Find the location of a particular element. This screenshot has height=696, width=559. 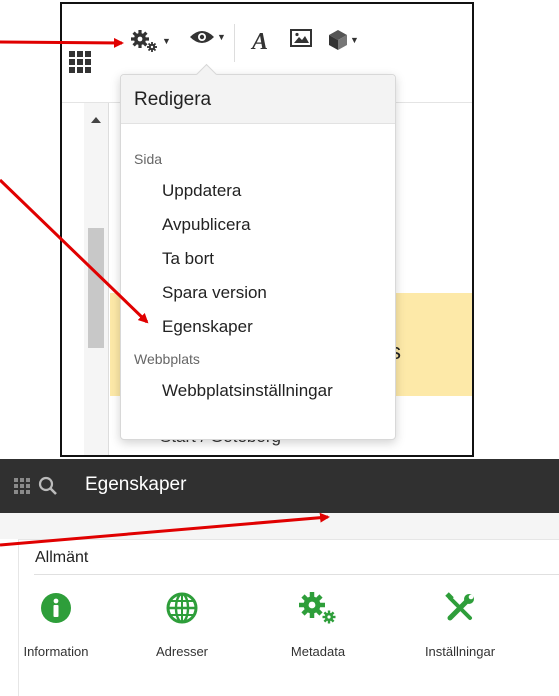

image-button is located at coordinates (301, 38).